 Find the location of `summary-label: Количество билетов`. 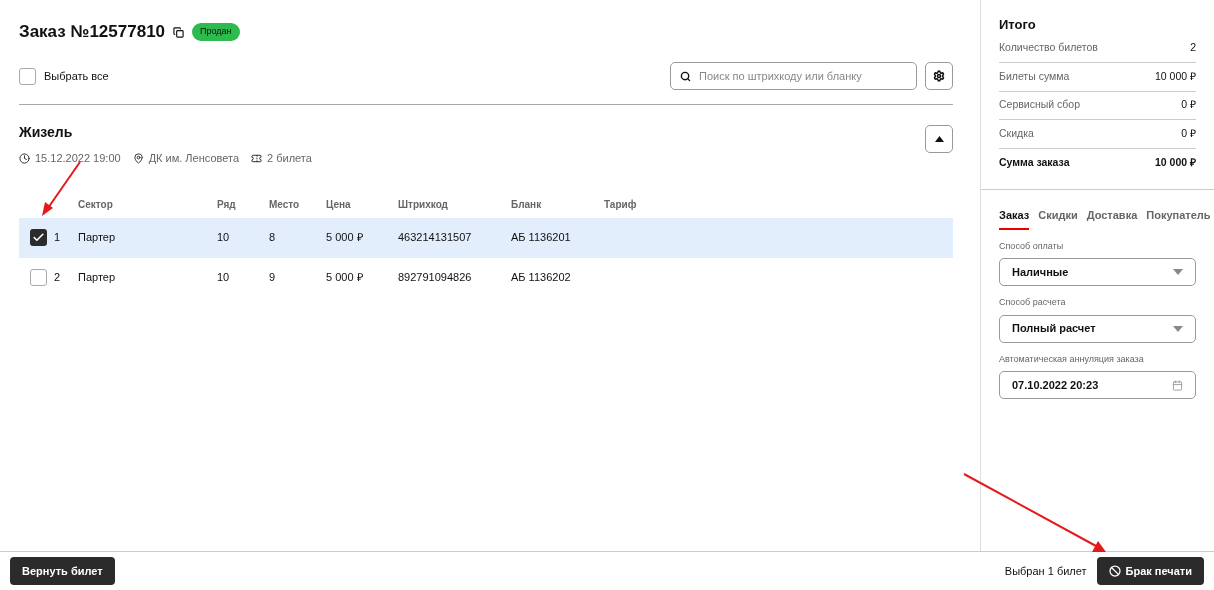

summary-label: Количество билетов is located at coordinates (1048, 48).